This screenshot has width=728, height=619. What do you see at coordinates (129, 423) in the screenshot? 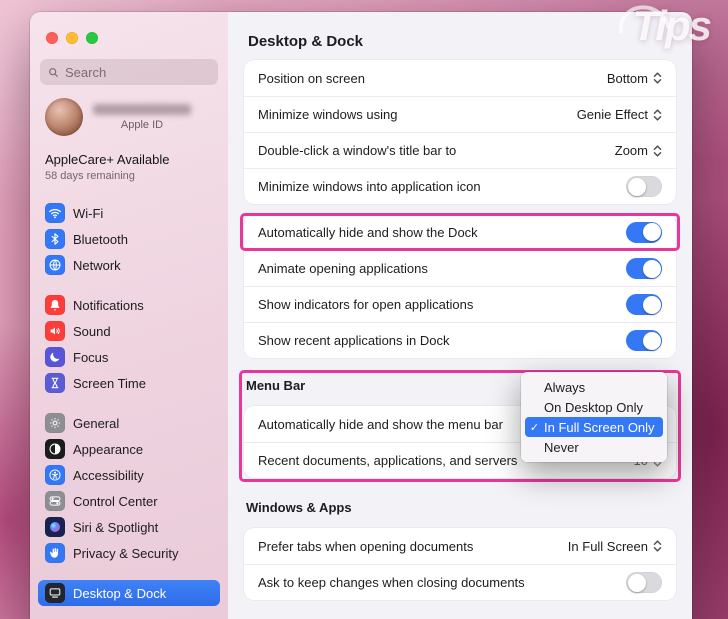
I see `sidebar-item-general: General` at bounding box center [129, 423].